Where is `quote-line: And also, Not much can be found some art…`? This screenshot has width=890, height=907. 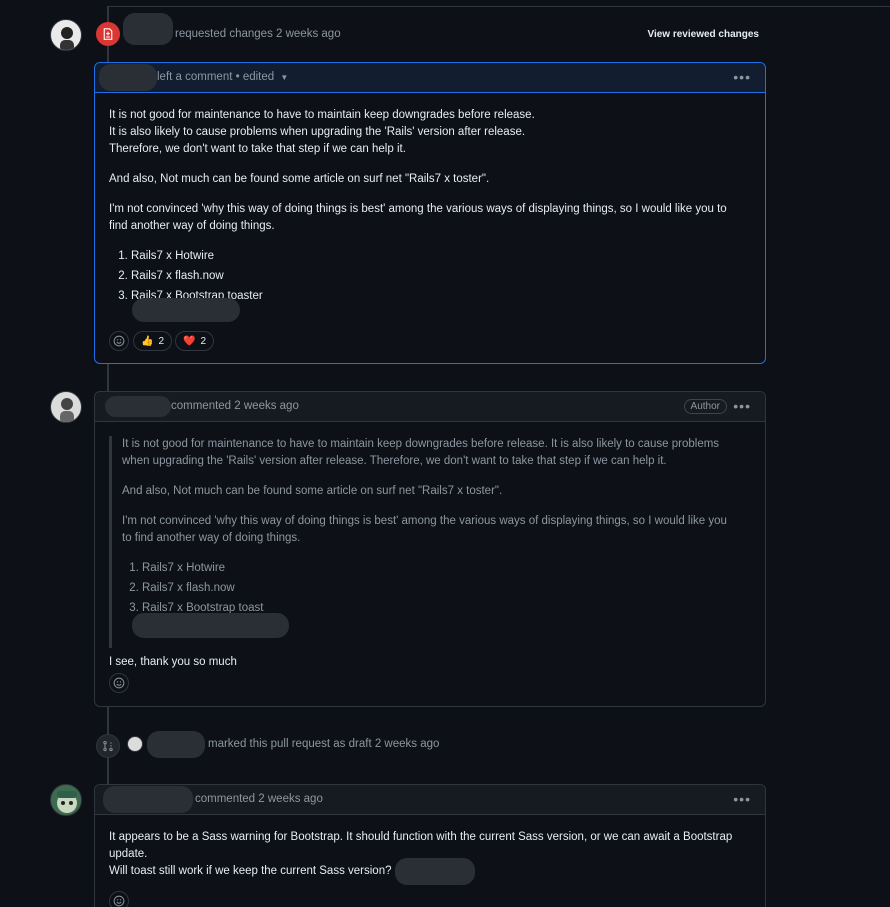
quote-line: And also, Not much can be found some art… is located at coordinates (312, 491).